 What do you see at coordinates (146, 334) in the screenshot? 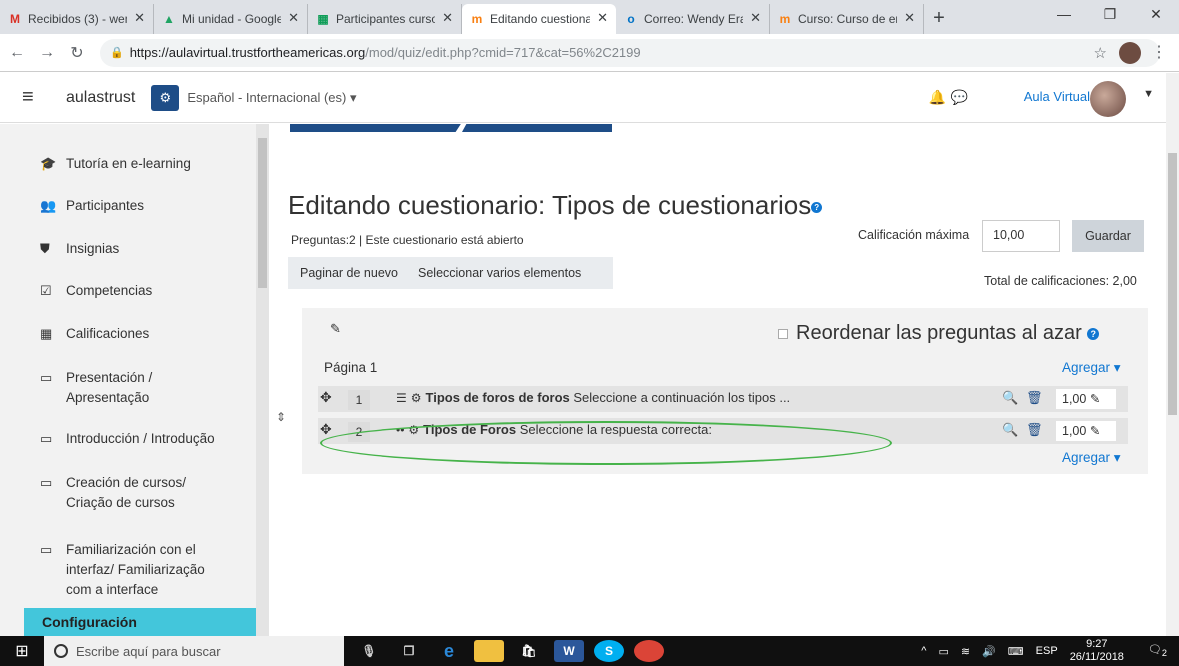
I see `drawer-item-calificaciones: ▦ Calificaciones` at bounding box center [146, 334].